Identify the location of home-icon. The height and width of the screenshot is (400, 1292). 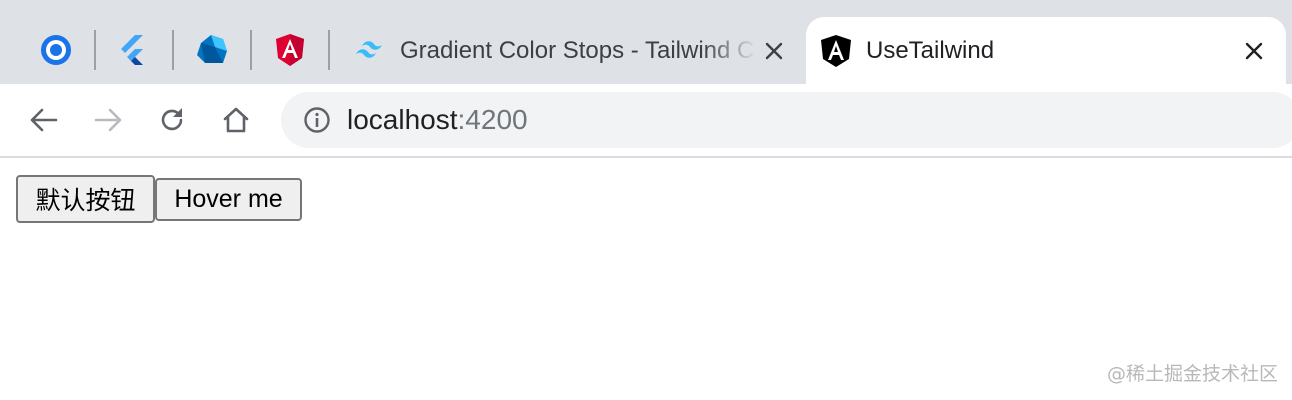
(236, 120).